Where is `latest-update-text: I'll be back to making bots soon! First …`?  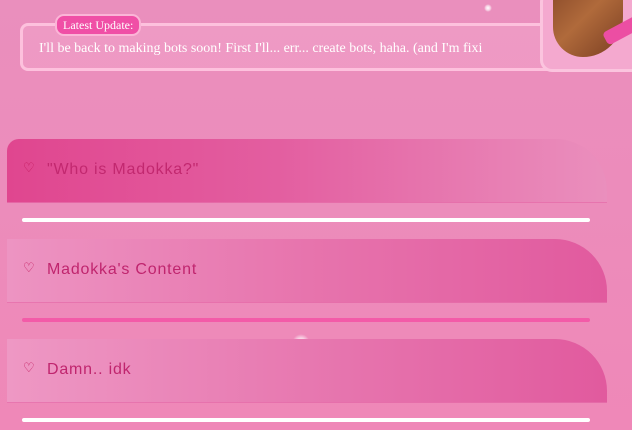
latest-update-text: I'll be back to making bots soon! First … is located at coordinates (261, 48).